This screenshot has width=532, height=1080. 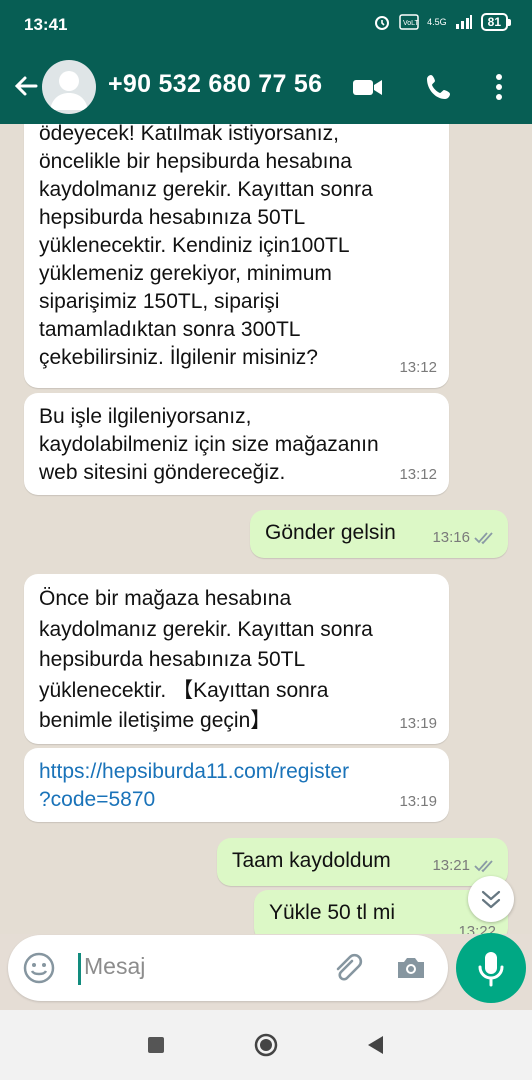 What do you see at coordinates (499, 87) in the screenshot?
I see `more-icon` at bounding box center [499, 87].